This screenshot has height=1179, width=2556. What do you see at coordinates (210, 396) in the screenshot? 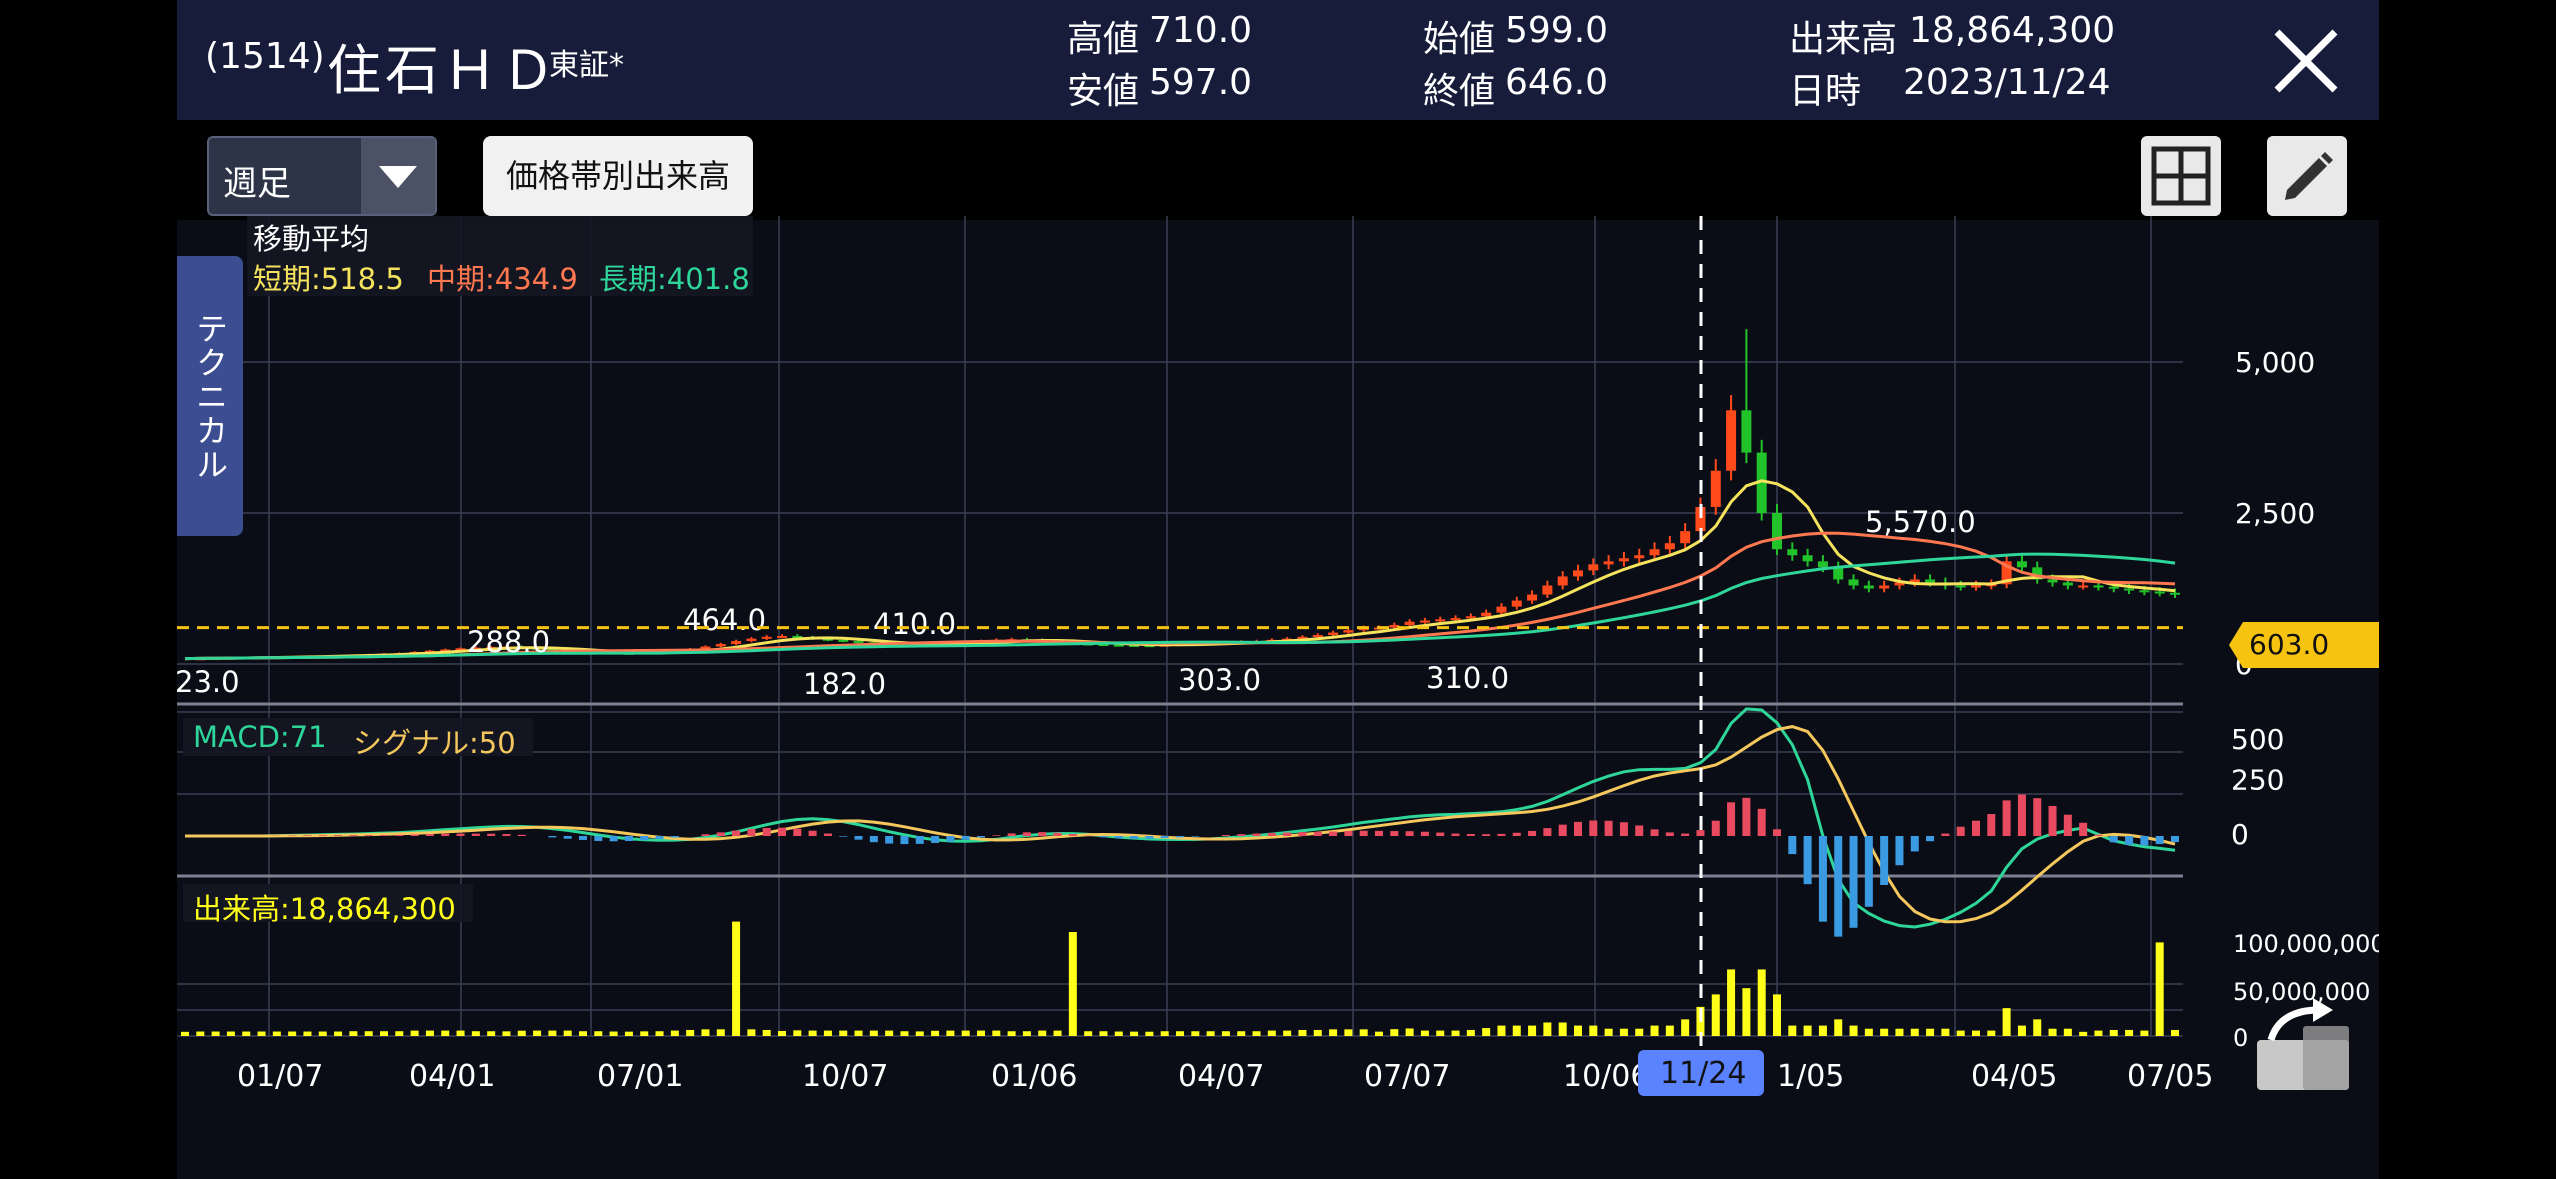
I see `technical-tab: テクニカル` at bounding box center [210, 396].